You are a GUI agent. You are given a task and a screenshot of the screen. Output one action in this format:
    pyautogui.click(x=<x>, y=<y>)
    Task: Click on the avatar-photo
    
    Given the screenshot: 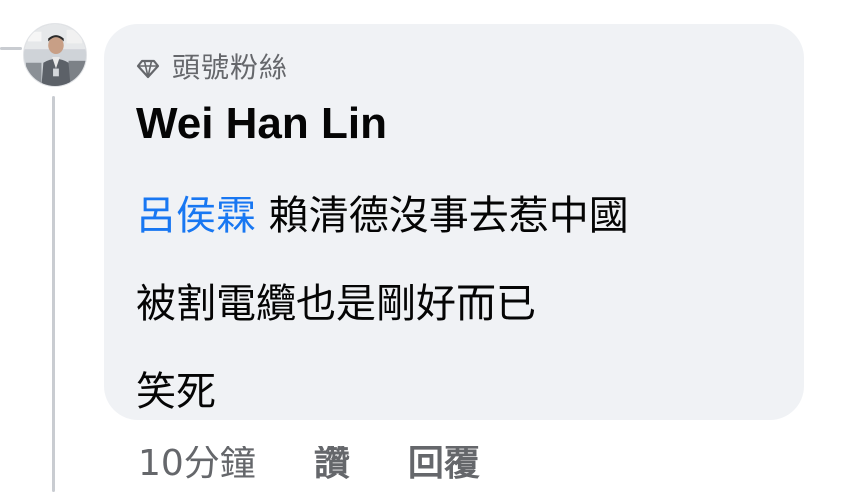 What is the action you would take?
    pyautogui.click(x=55, y=55)
    